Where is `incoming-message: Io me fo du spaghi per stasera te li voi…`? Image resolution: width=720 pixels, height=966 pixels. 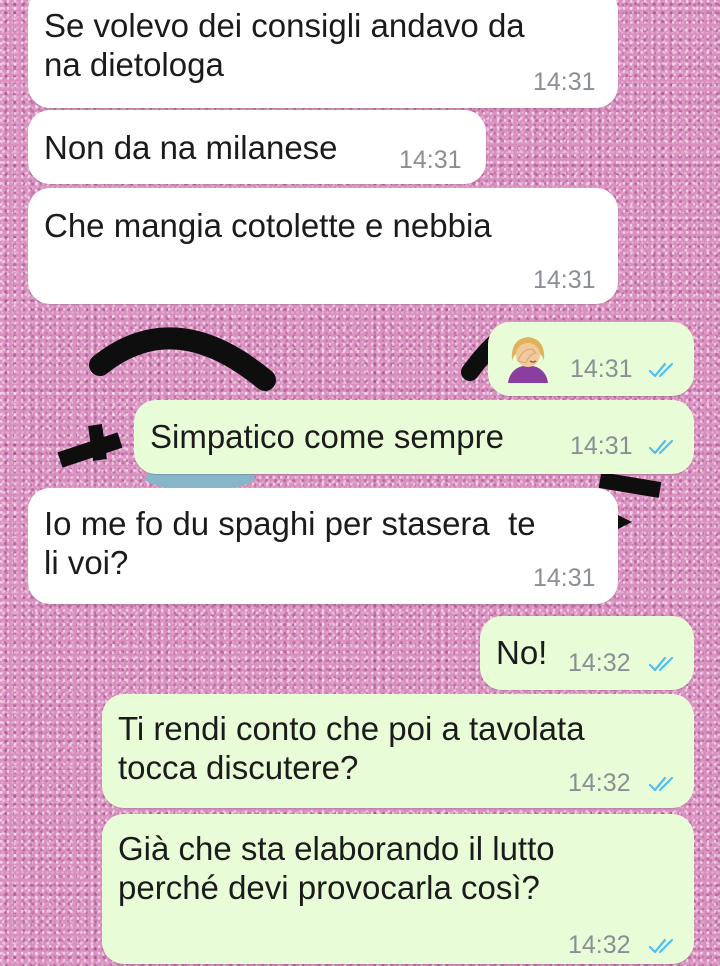 incoming-message: Io me fo du spaghi per stasera te li voi… is located at coordinates (323, 546).